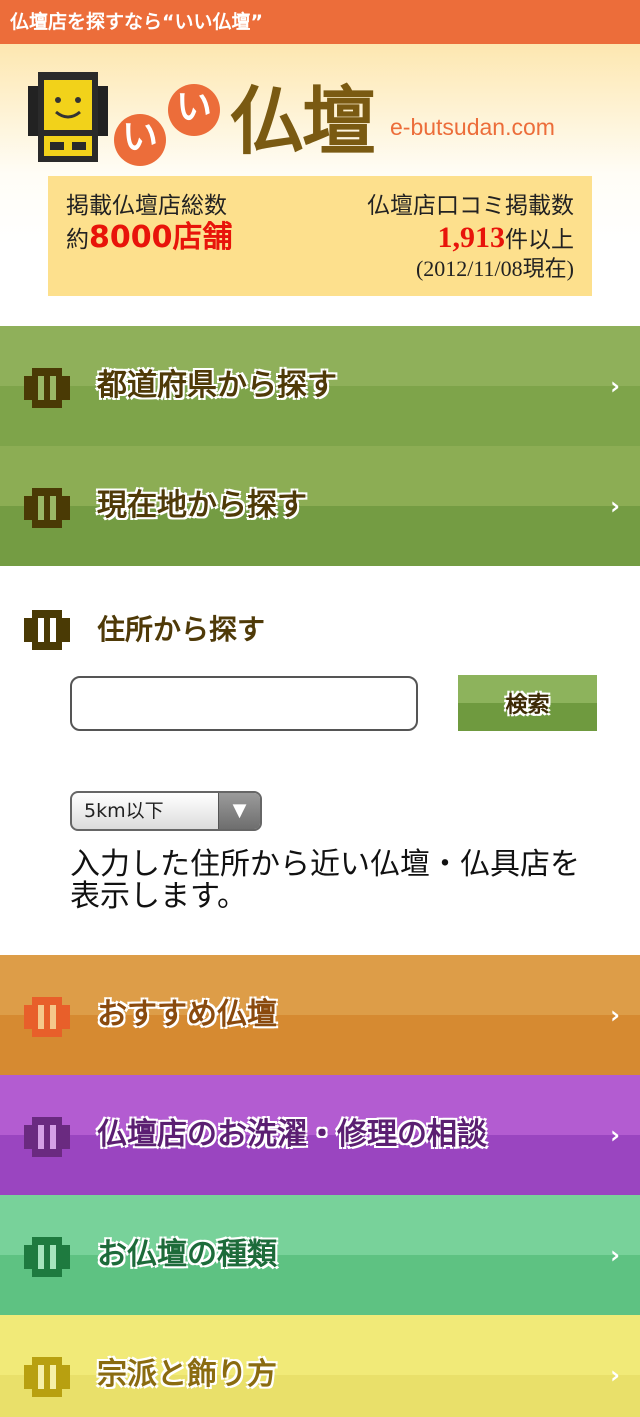 This screenshot has height=1417, width=640. I want to click on nav-cleaning-repair: 仏壇店のお洗濯・修理の相談 ›, so click(320, 1135).